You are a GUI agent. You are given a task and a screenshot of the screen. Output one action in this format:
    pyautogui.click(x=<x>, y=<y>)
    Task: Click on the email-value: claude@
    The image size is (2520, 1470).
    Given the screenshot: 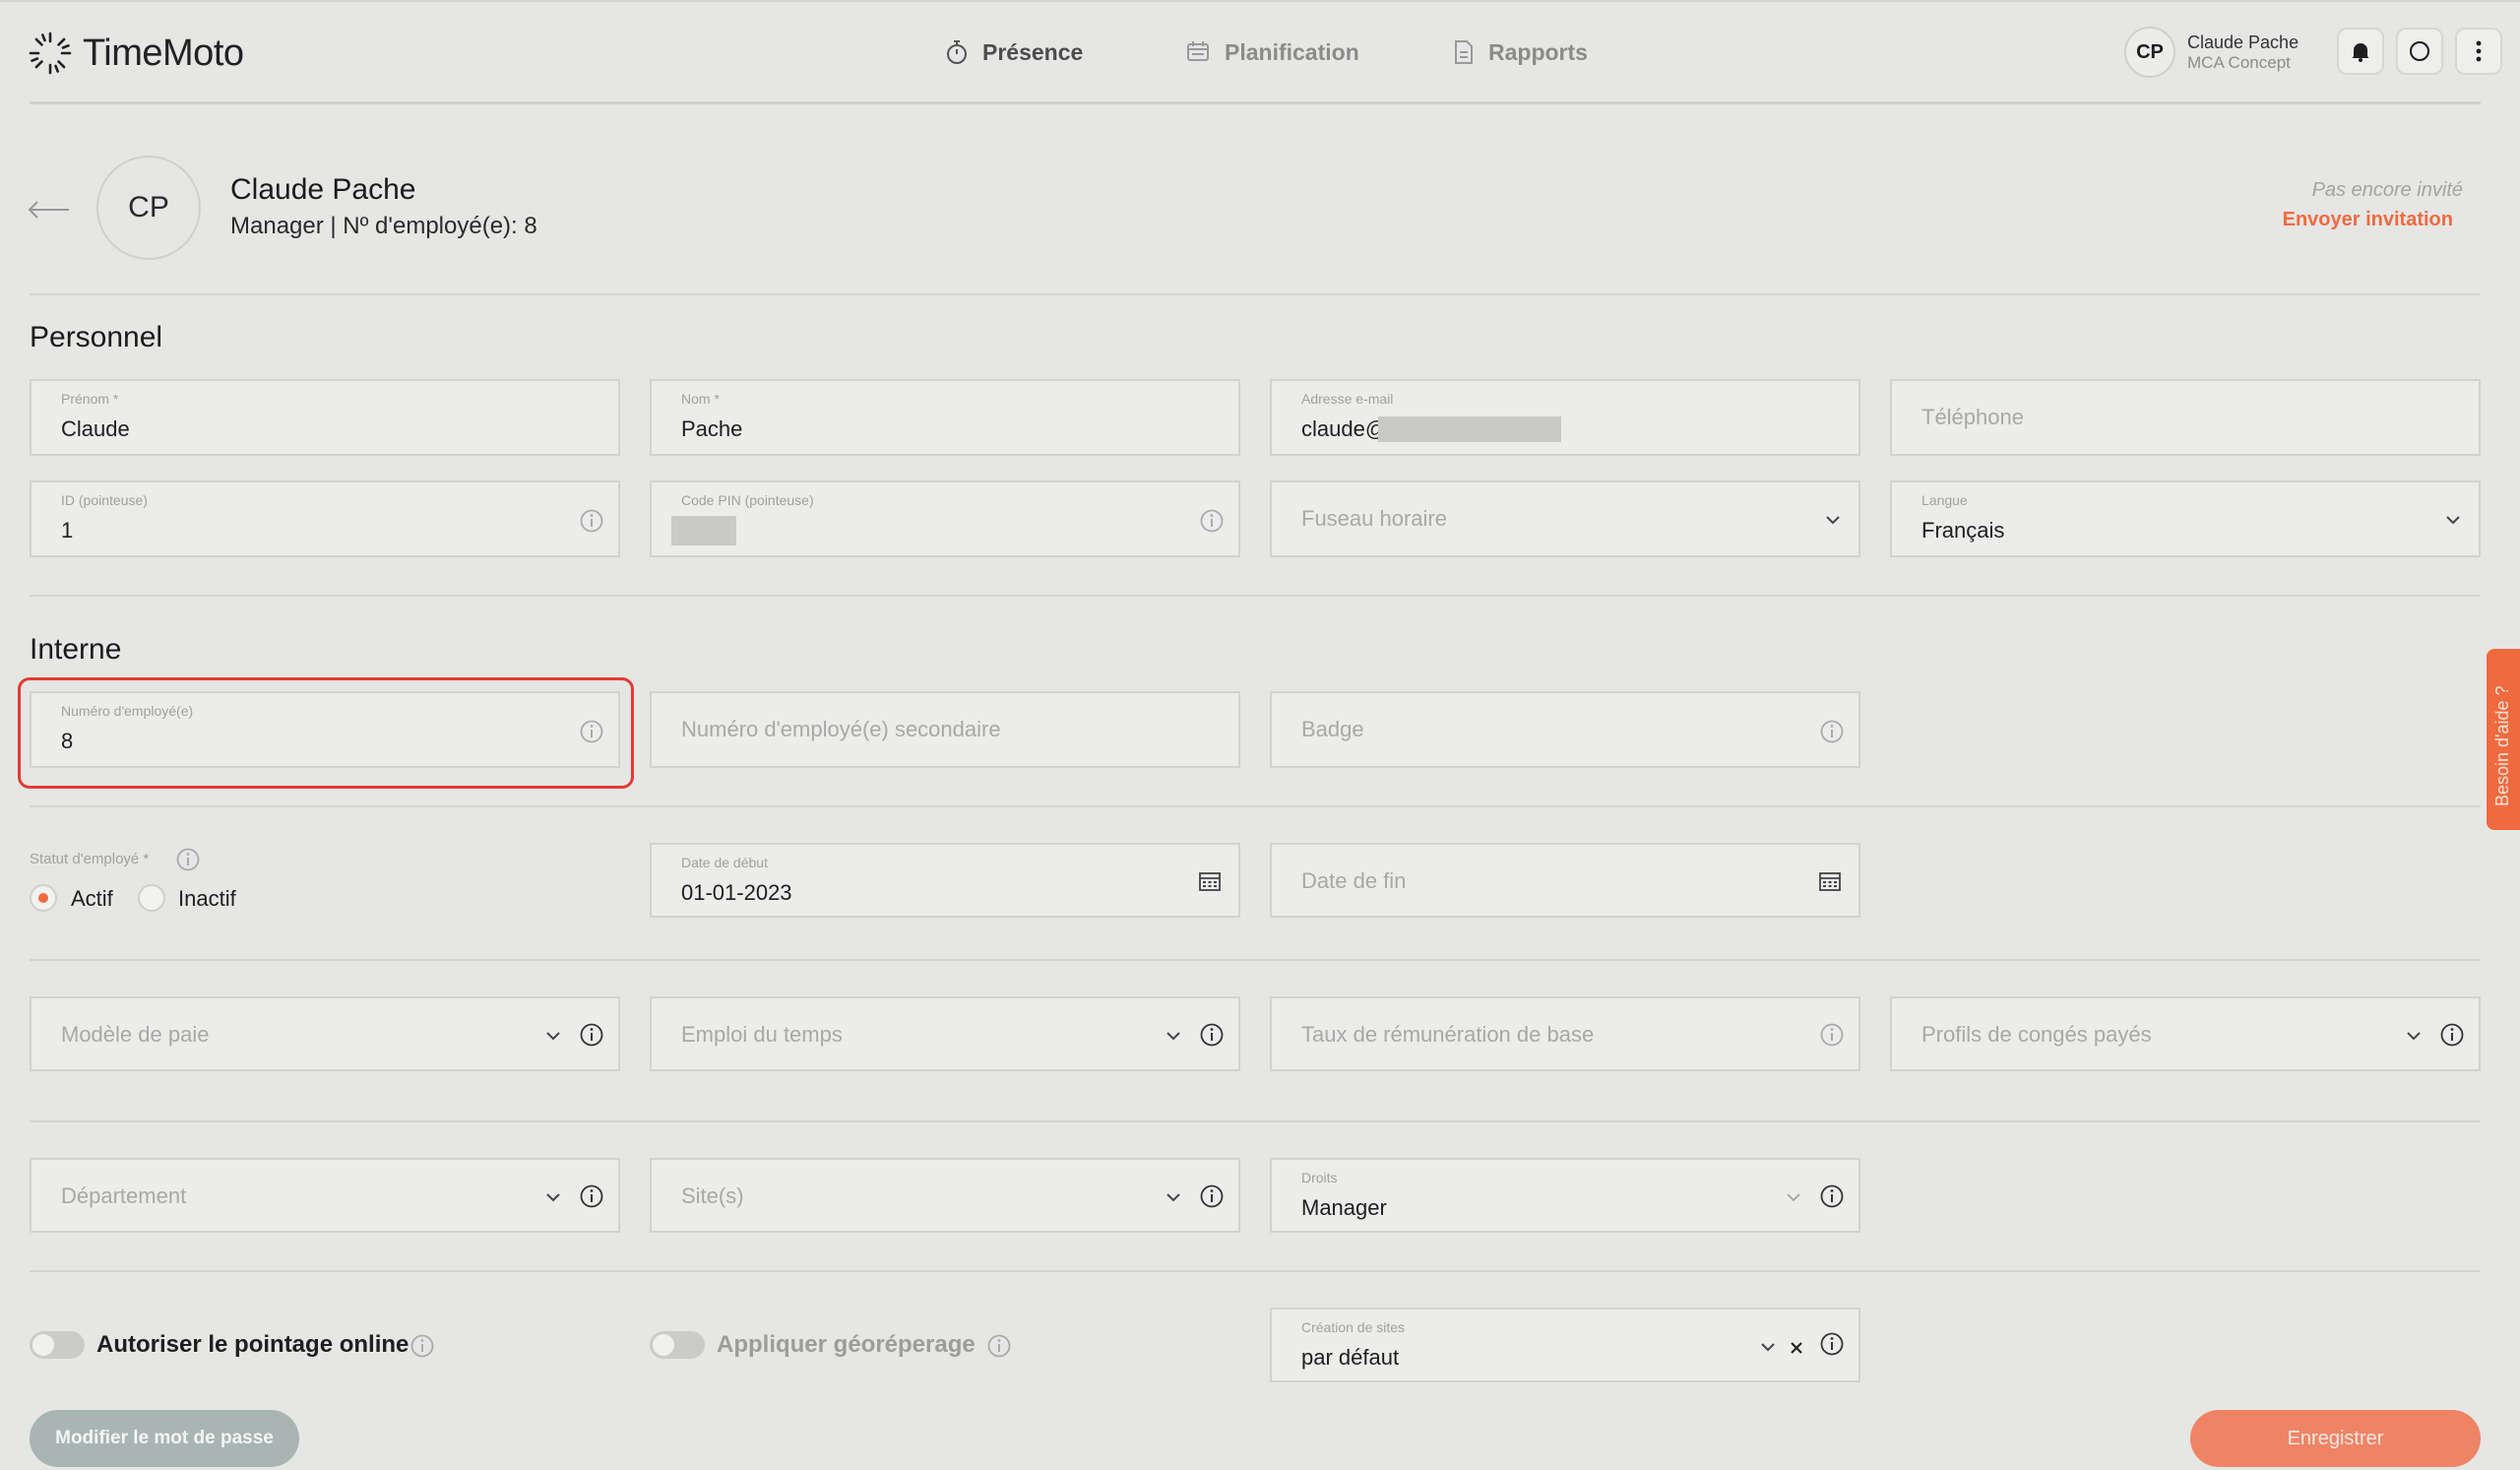 What is the action you would take?
    pyautogui.click(x=1344, y=428)
    